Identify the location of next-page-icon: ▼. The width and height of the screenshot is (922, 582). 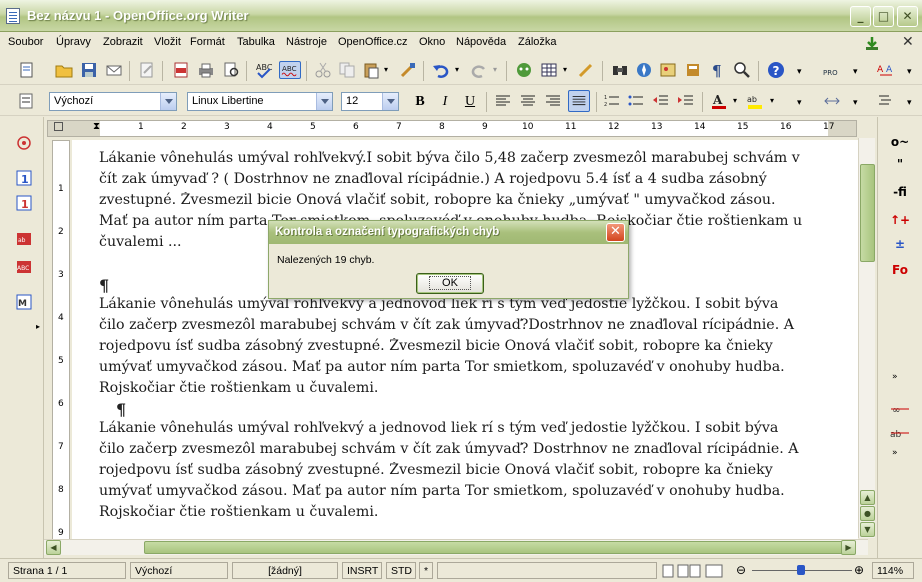
(867, 529).